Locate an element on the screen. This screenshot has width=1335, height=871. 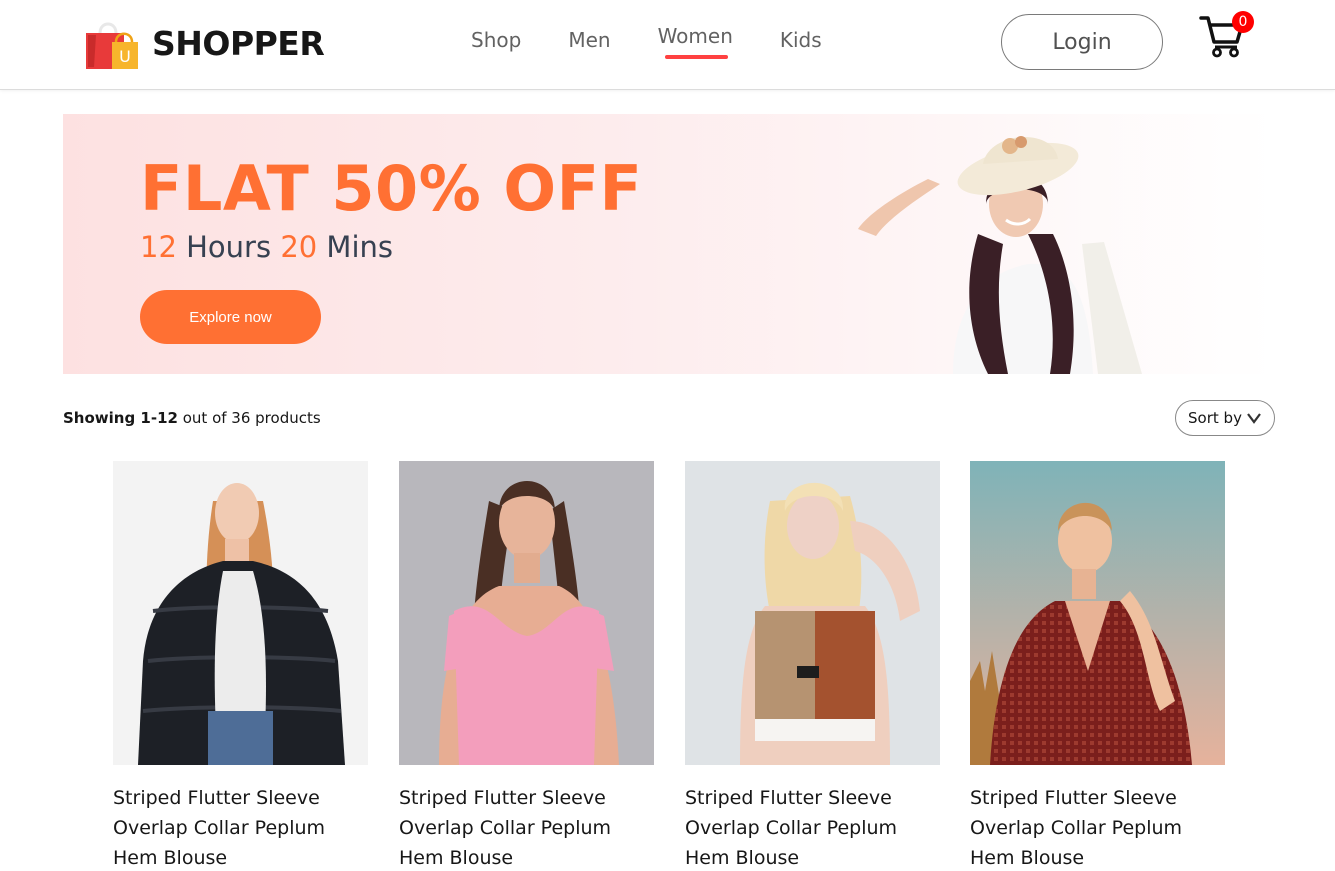
explore-now-button: Explore now is located at coordinates (230, 317).